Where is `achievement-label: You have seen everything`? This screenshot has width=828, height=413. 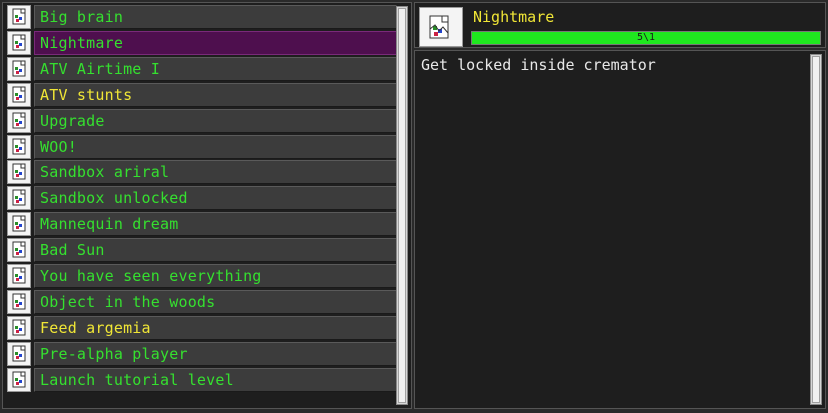
achievement-label: You have seen everything is located at coordinates (151, 276).